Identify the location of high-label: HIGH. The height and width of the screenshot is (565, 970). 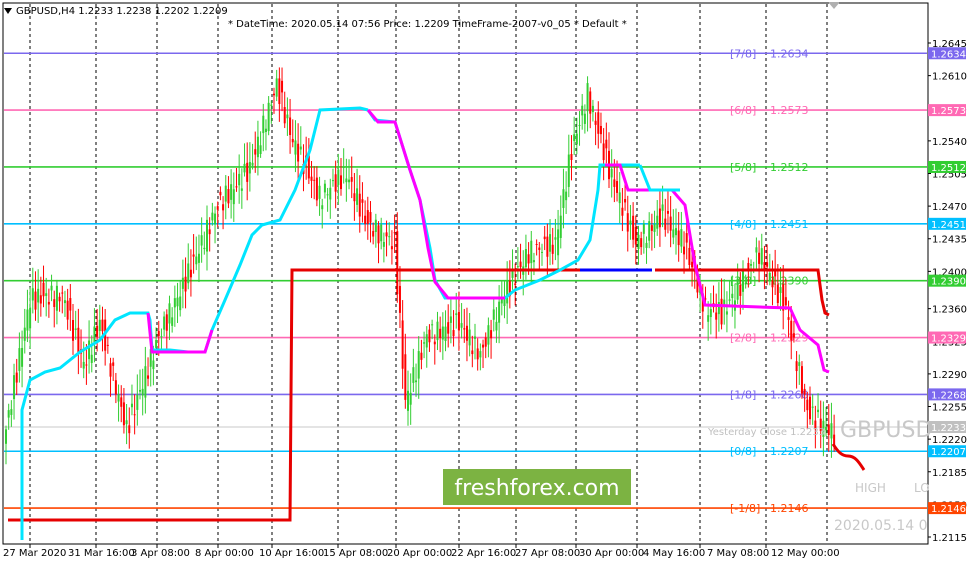
(870, 488).